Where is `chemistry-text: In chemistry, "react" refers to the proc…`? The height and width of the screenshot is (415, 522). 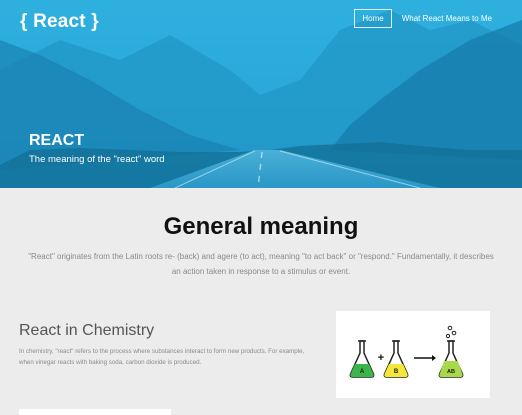
chemistry-text: In chemistry, "react" refers to the proc… is located at coordinates (162, 357).